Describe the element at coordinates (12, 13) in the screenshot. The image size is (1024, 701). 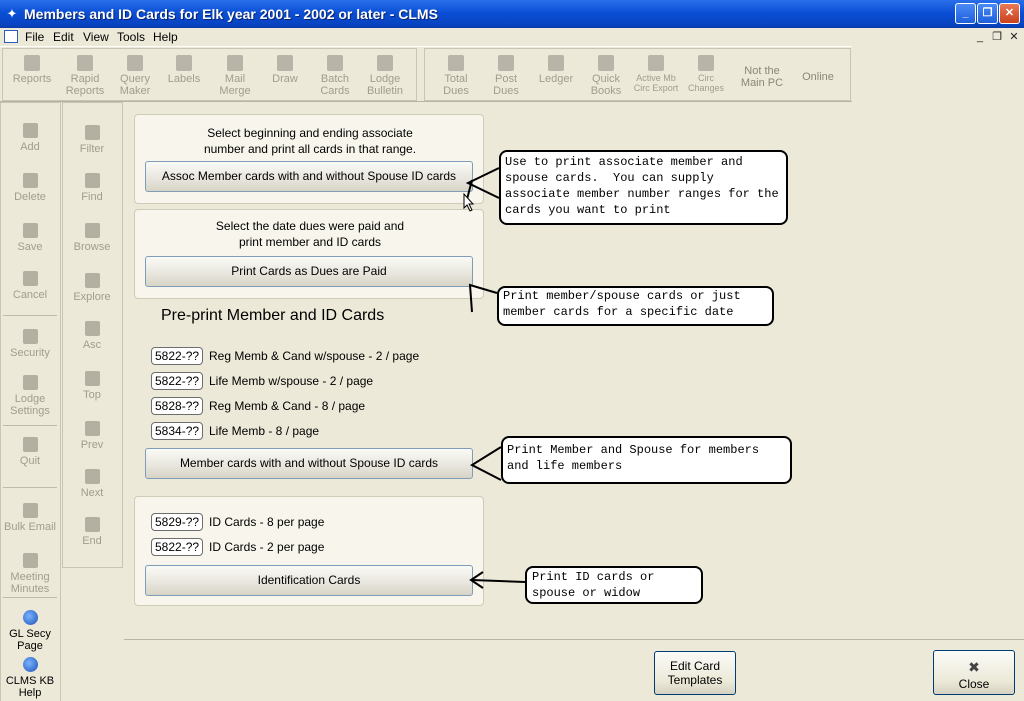
I see `app-icon: ✦` at that location.